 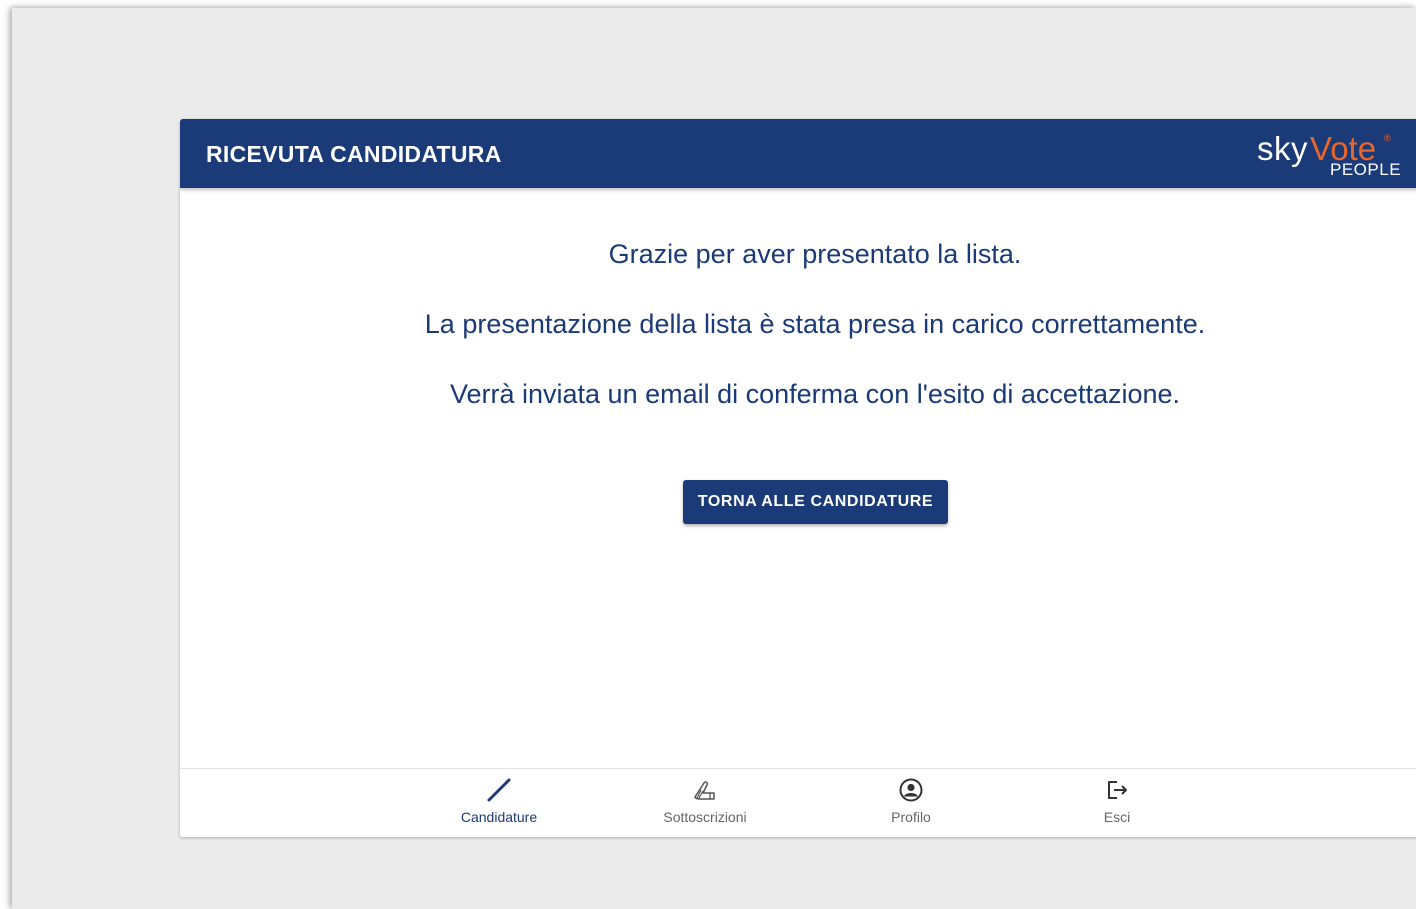 What do you see at coordinates (1366, 169) in the screenshot?
I see `logo-people-text: PEOPLE` at bounding box center [1366, 169].